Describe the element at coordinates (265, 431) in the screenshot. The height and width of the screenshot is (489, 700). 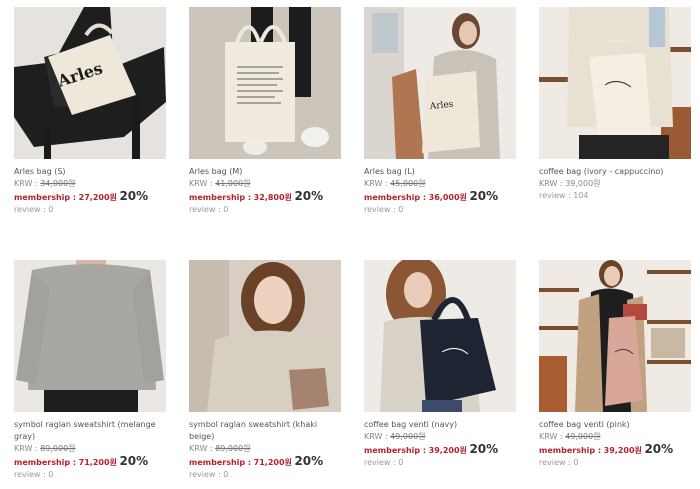
I see `product-name: symbol raglan sweatshirt (khaki beige)` at that location.